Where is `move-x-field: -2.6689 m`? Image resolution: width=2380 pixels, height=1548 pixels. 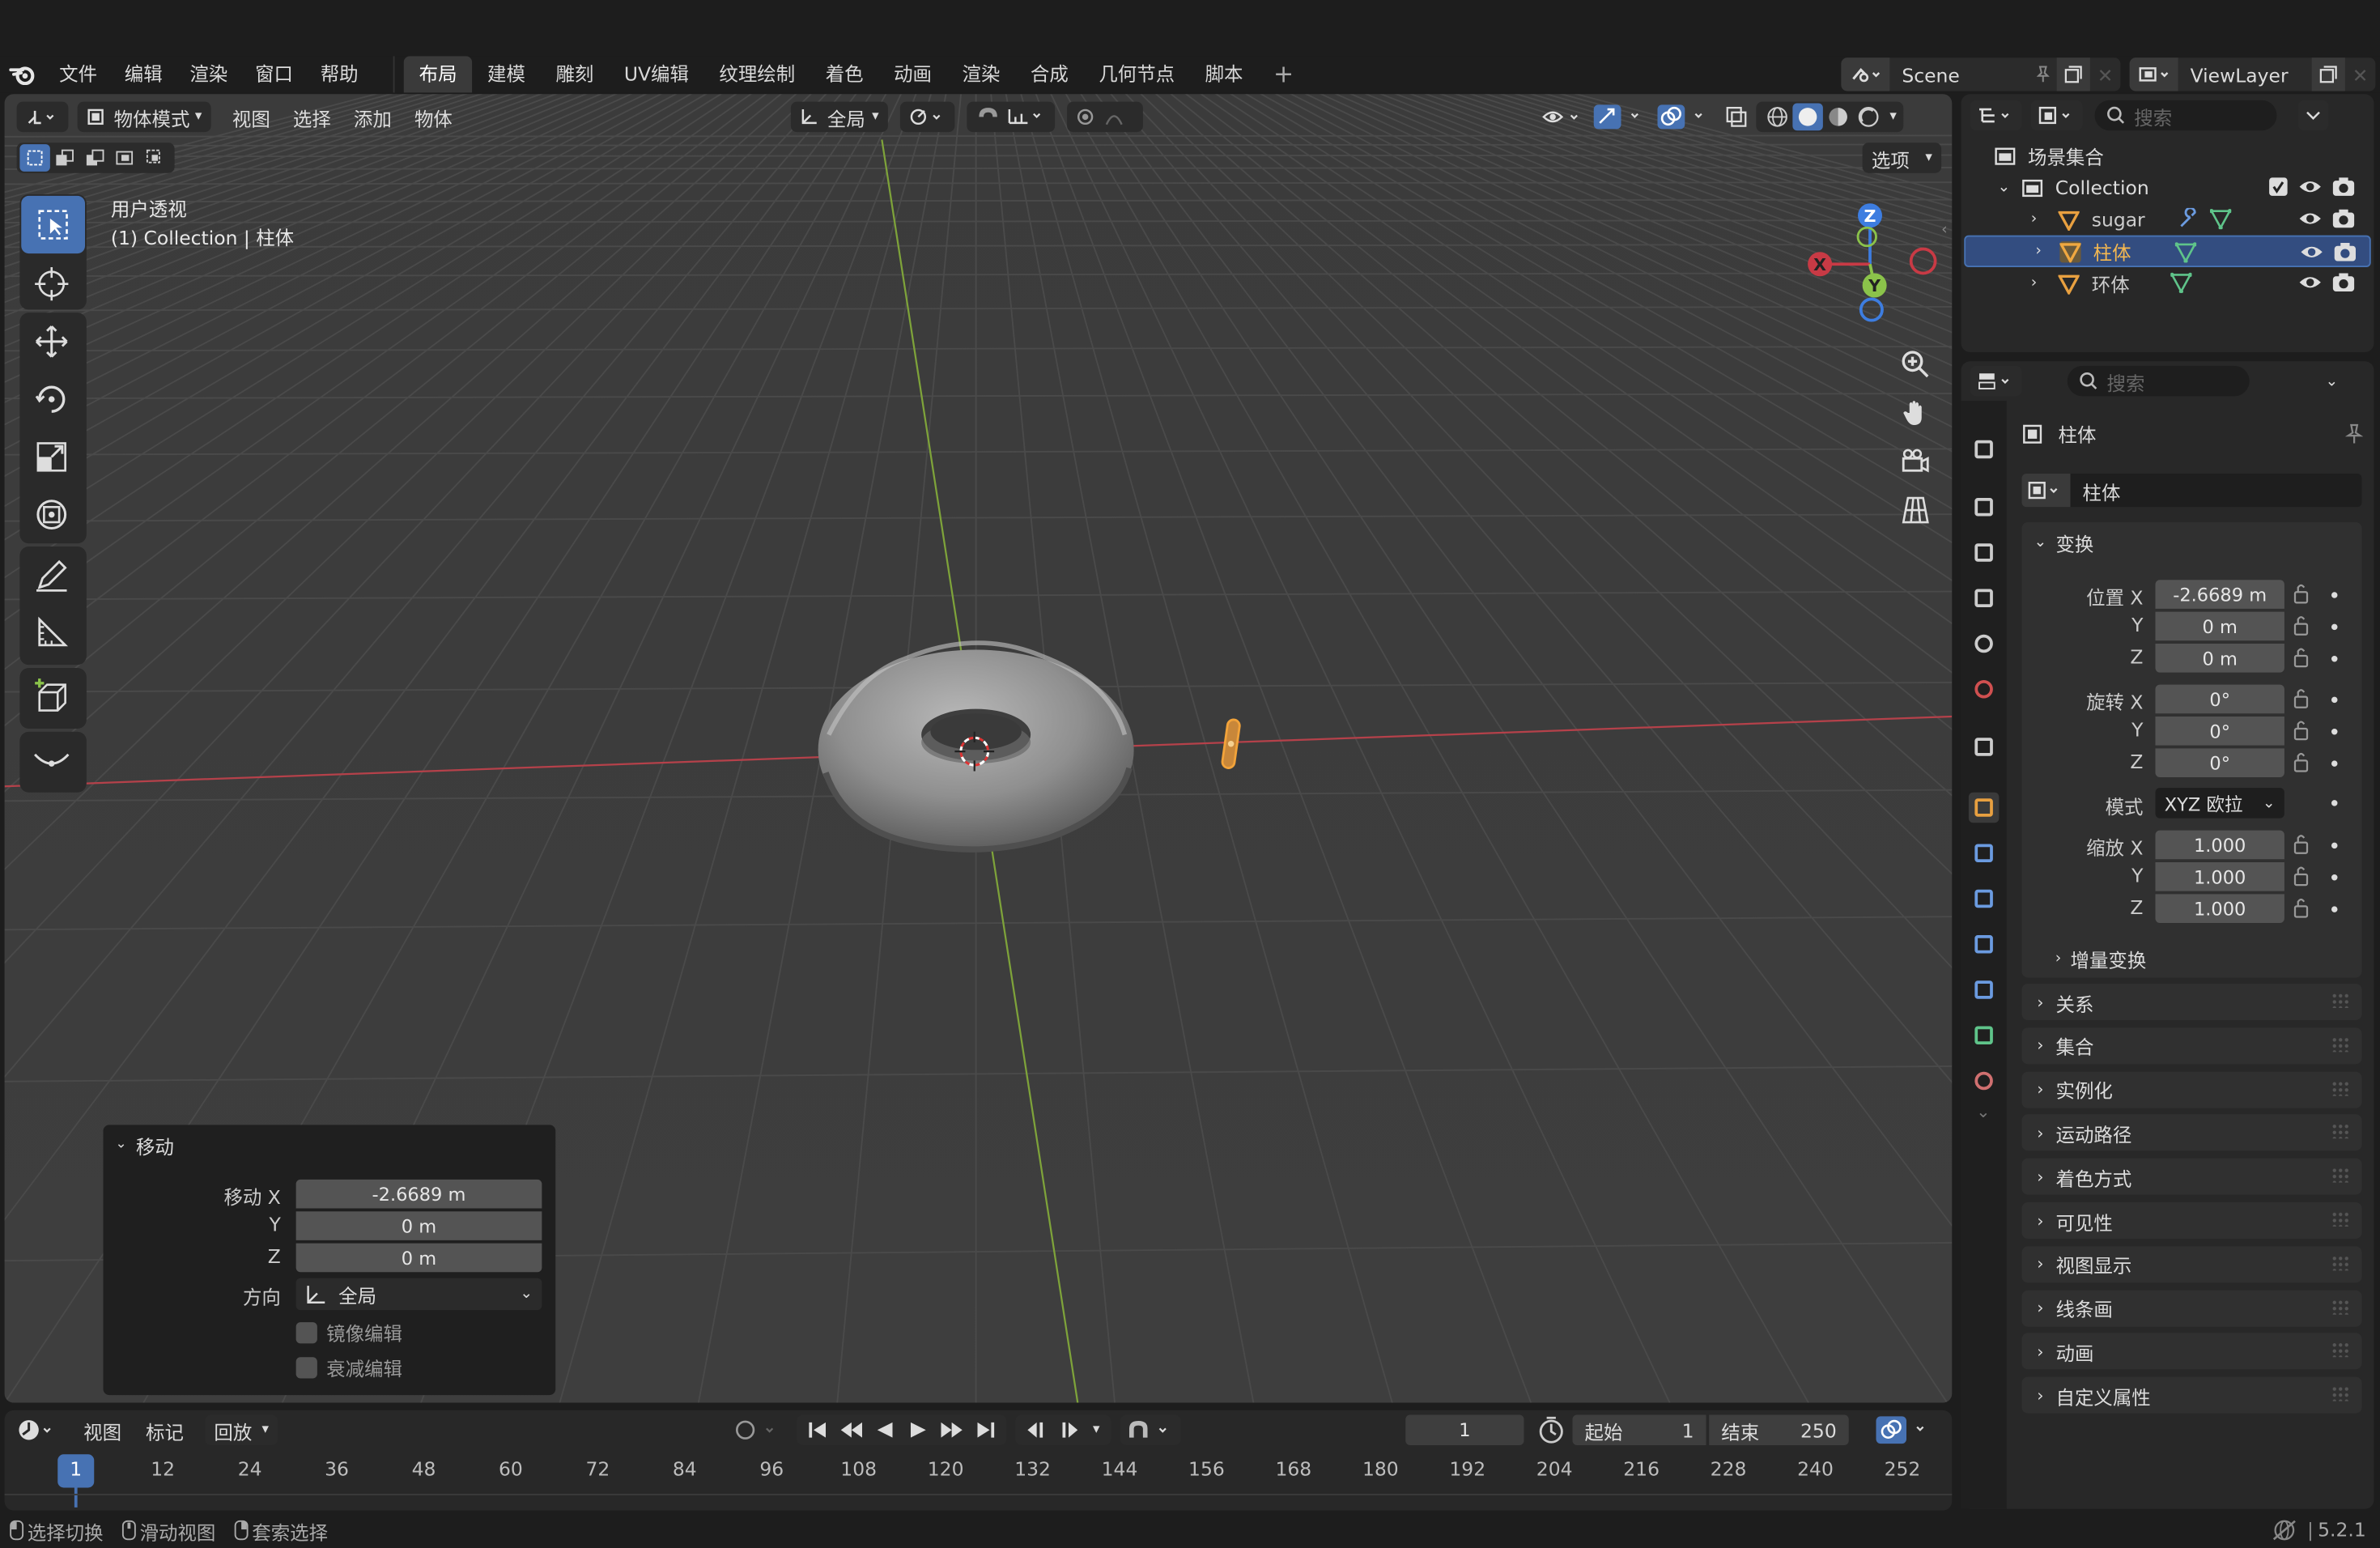
move-x-field: -2.6689 m is located at coordinates (418, 1194).